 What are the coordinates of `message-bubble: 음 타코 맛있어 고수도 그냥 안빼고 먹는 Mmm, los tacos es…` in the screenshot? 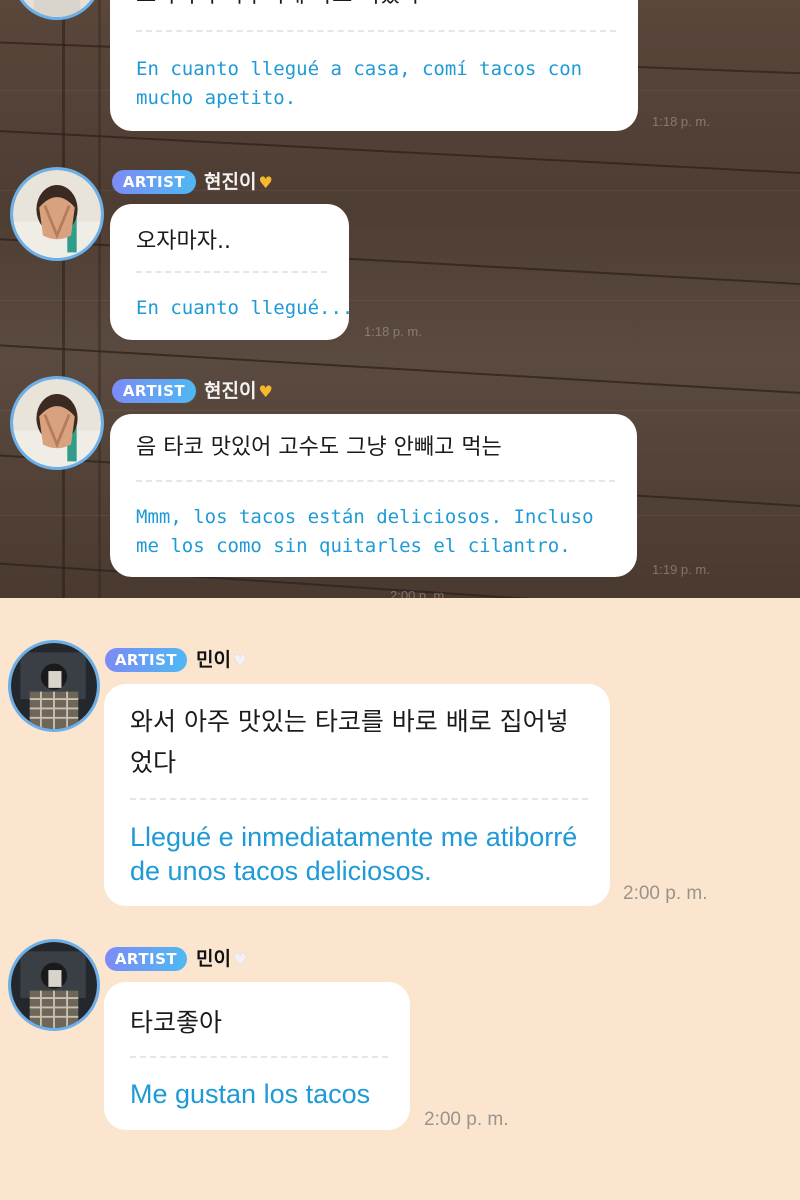 It's located at (373, 495).